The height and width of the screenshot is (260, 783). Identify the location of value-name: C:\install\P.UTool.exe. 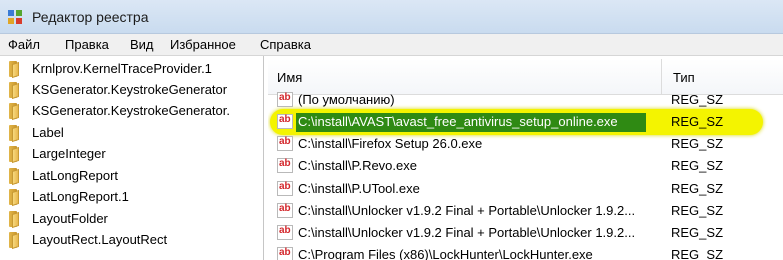
(359, 188).